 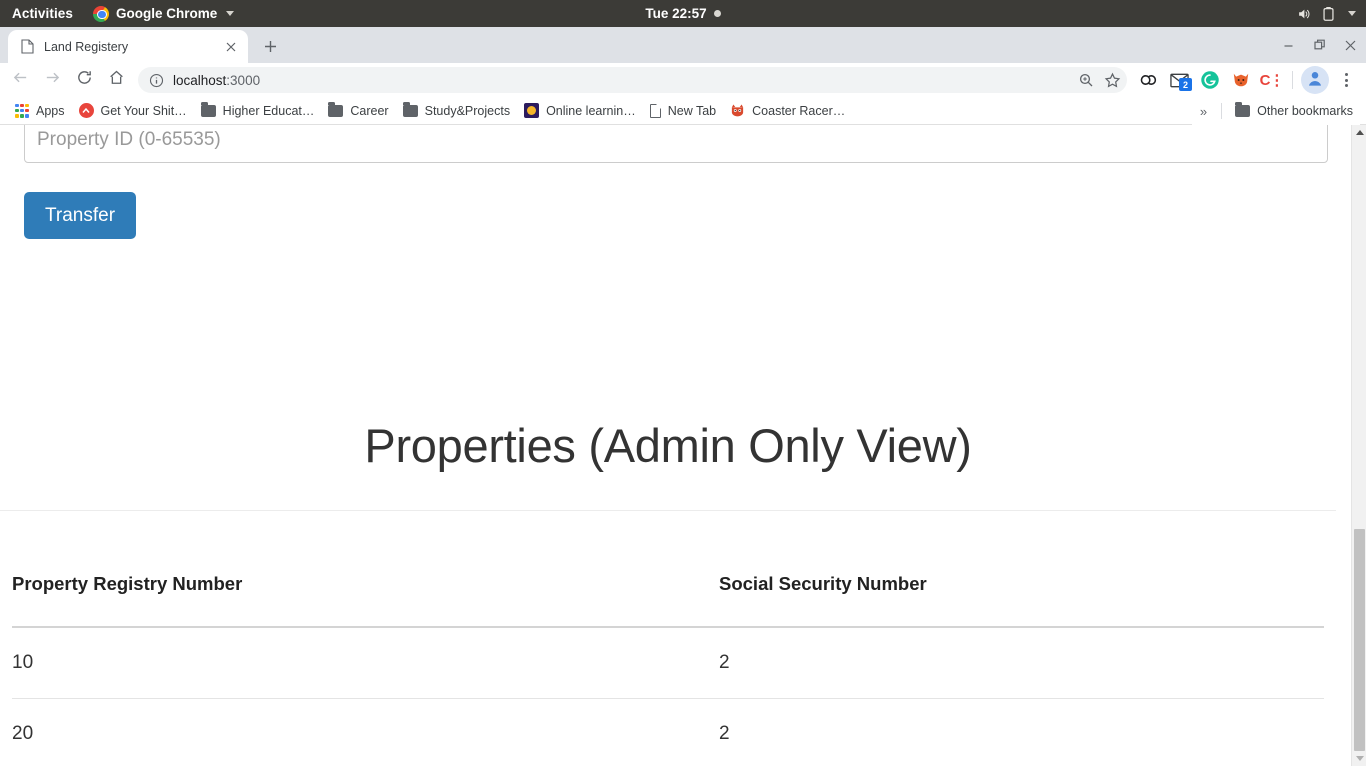 What do you see at coordinates (200, 80) in the screenshot?
I see `url-host: localhost` at bounding box center [200, 80].